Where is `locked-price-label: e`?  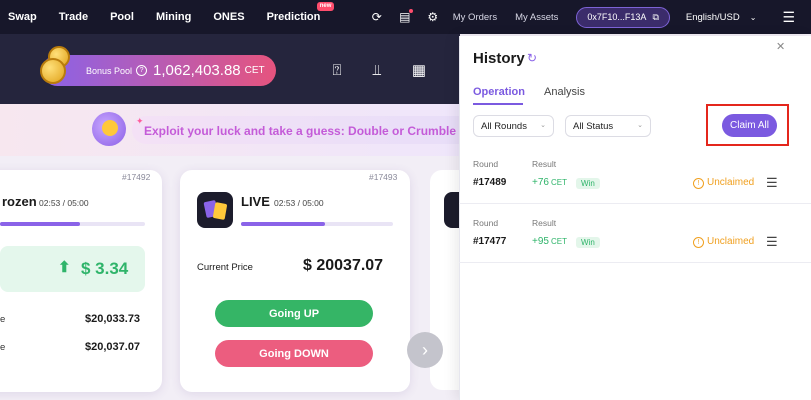 locked-price-label: e is located at coordinates (3, 319).